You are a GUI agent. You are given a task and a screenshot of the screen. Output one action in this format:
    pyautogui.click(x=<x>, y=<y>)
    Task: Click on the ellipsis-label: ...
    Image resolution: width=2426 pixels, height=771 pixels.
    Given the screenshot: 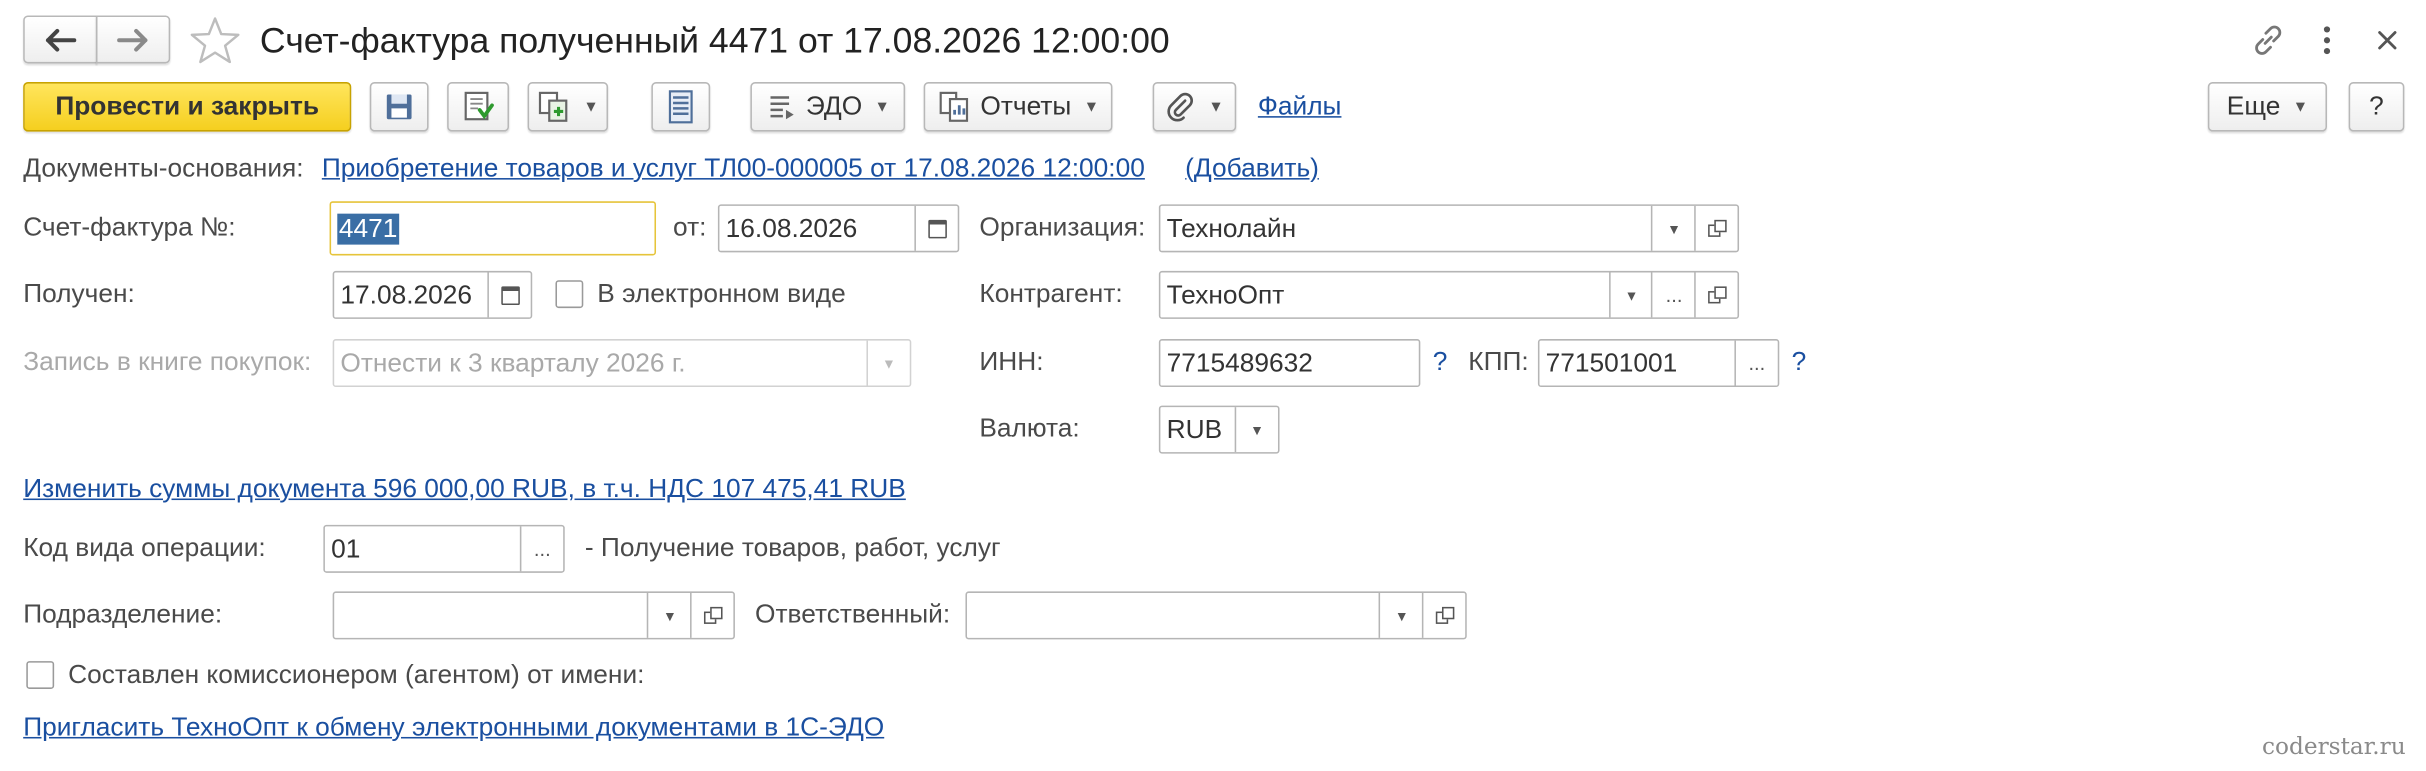 What is the action you would take?
    pyautogui.click(x=542, y=549)
    